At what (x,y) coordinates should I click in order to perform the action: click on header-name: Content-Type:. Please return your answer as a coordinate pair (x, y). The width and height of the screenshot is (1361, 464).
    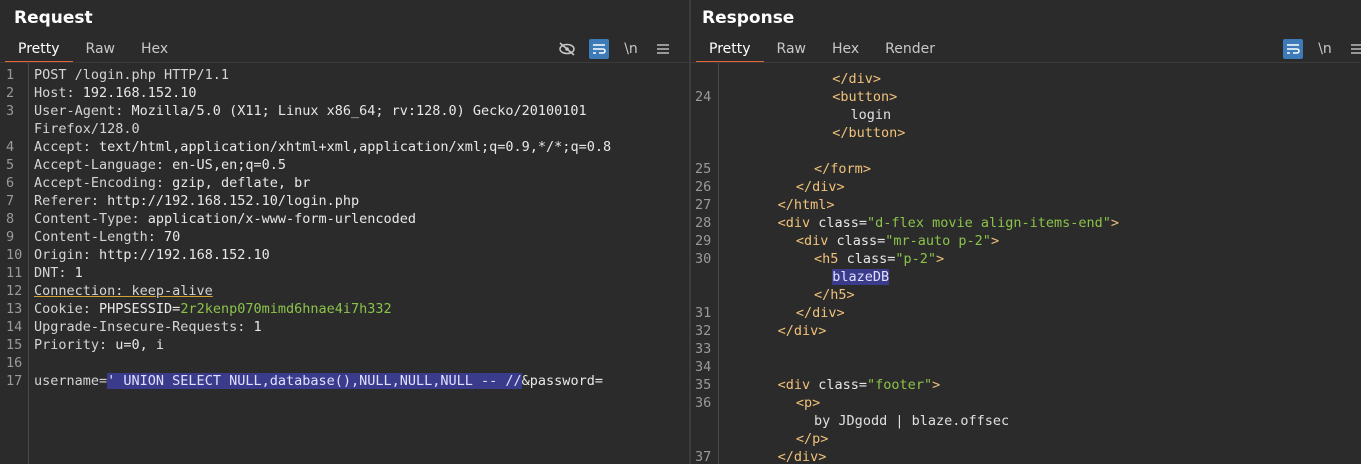
    Looking at the image, I should click on (87, 219).